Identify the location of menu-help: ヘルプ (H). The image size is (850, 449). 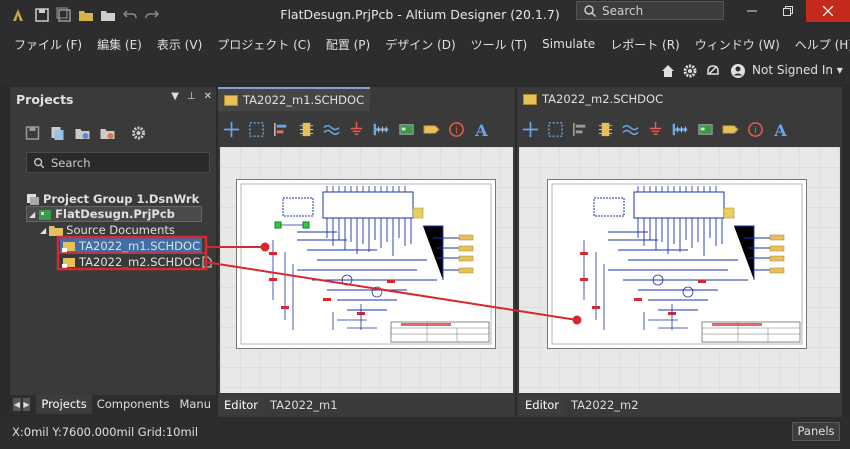
(822, 44).